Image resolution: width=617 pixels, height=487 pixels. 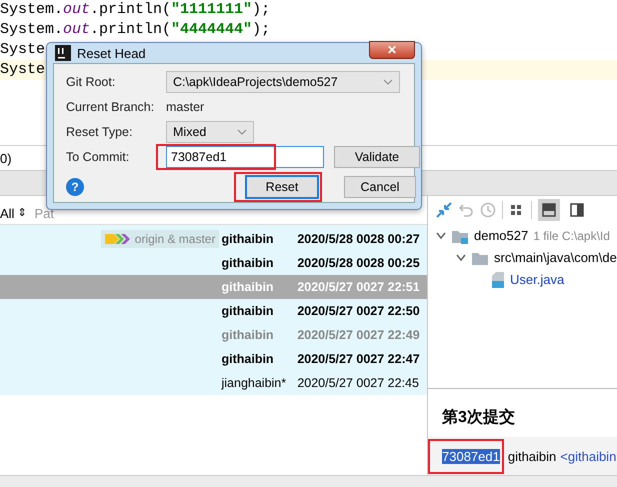 I want to click on commit-input: 73087ed1, so click(x=245, y=157).